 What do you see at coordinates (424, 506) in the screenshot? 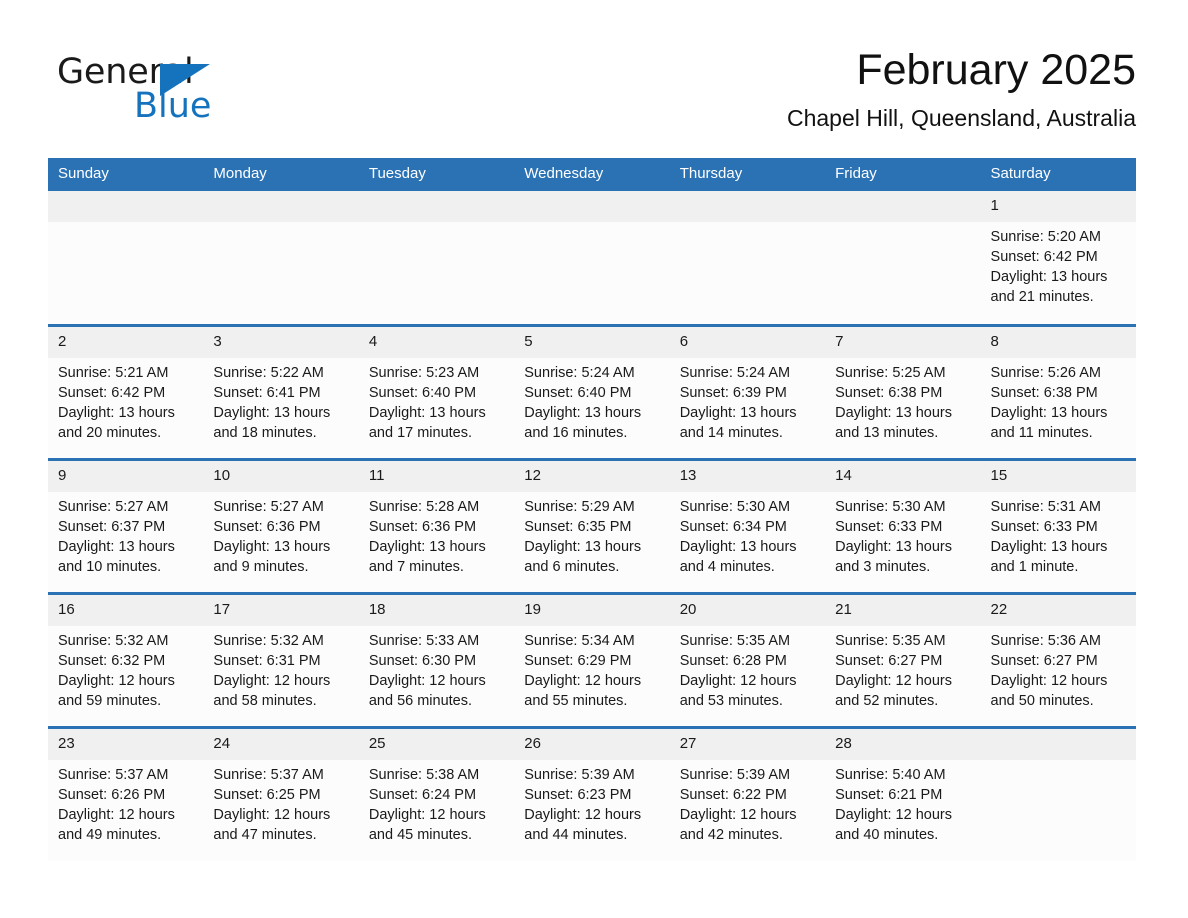
I see `sunrise-text: Sunrise: 5:28 AM` at bounding box center [424, 506].